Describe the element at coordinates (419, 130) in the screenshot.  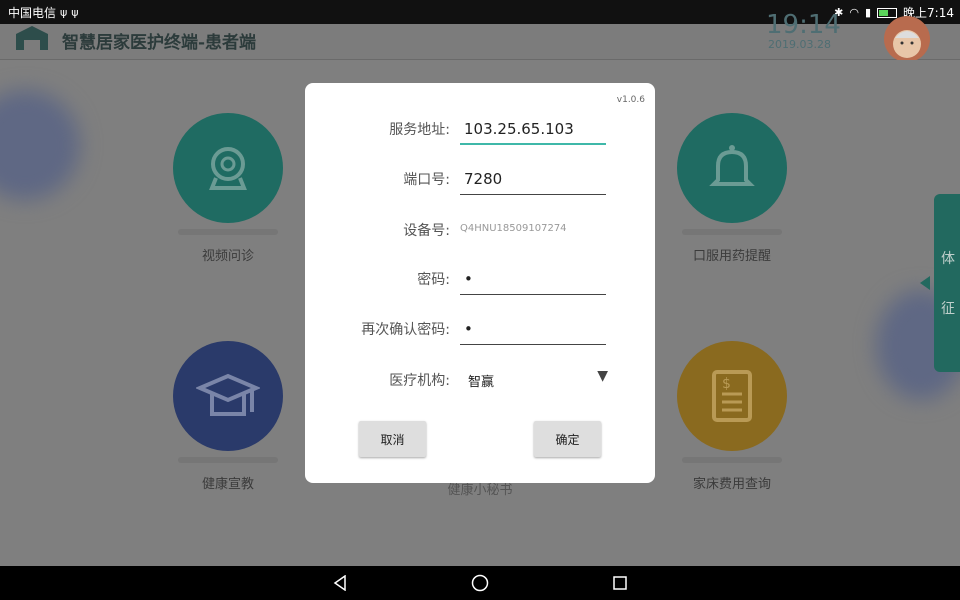
I see `server-address-label: 服务地址:` at that location.